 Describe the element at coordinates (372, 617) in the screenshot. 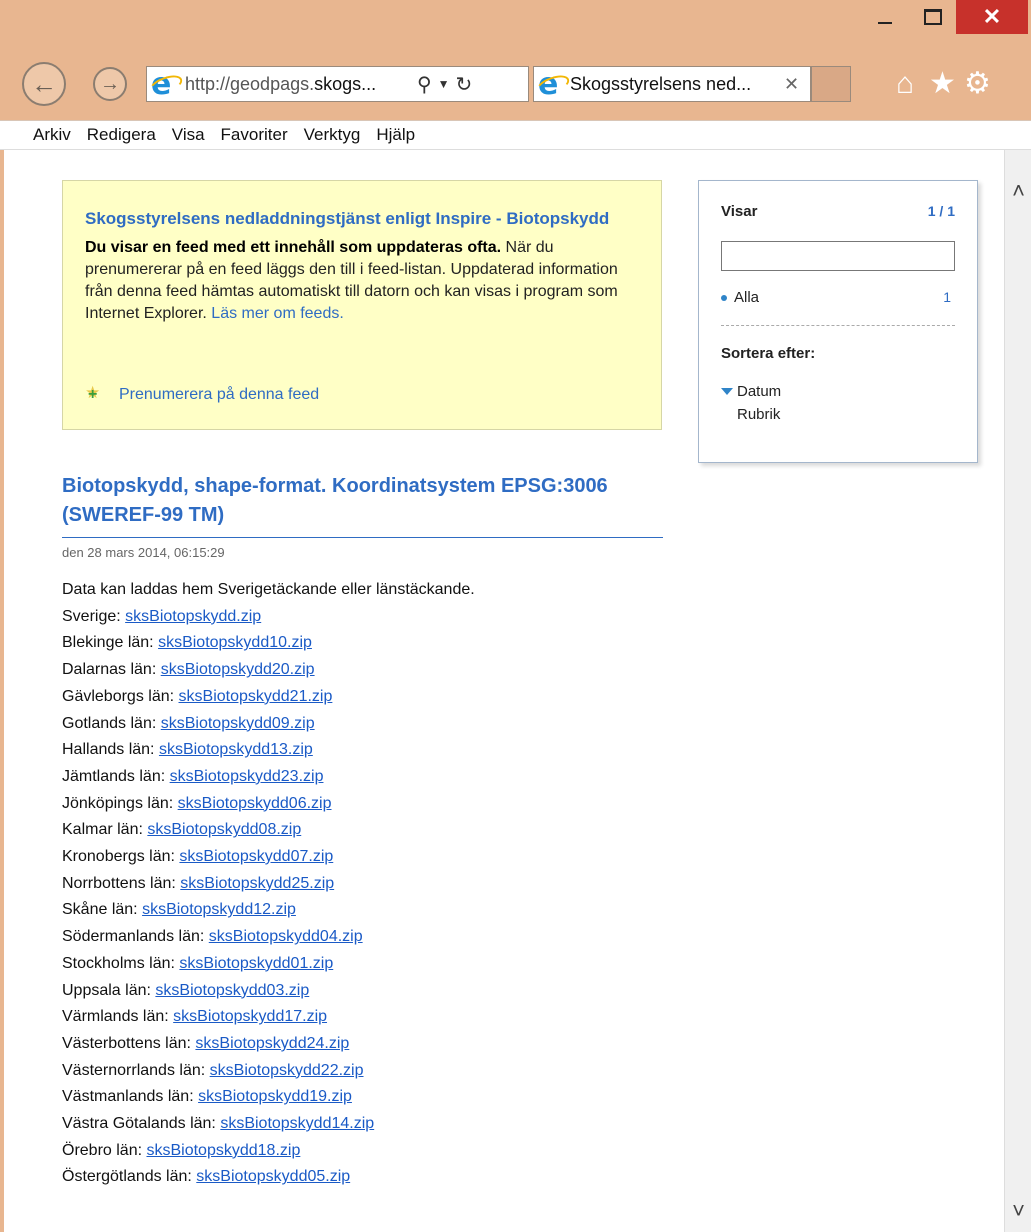

I see `download-row: Sverige: sksBiotopskydd.zip` at that location.